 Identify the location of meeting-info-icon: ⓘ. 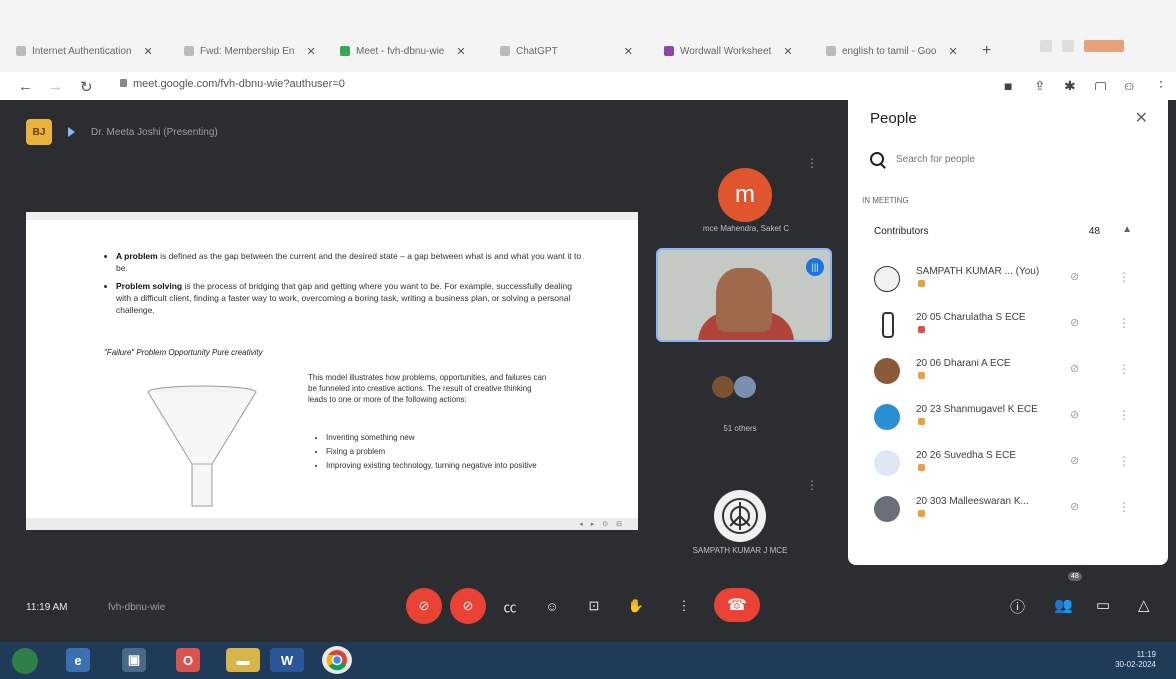
(1017, 606).